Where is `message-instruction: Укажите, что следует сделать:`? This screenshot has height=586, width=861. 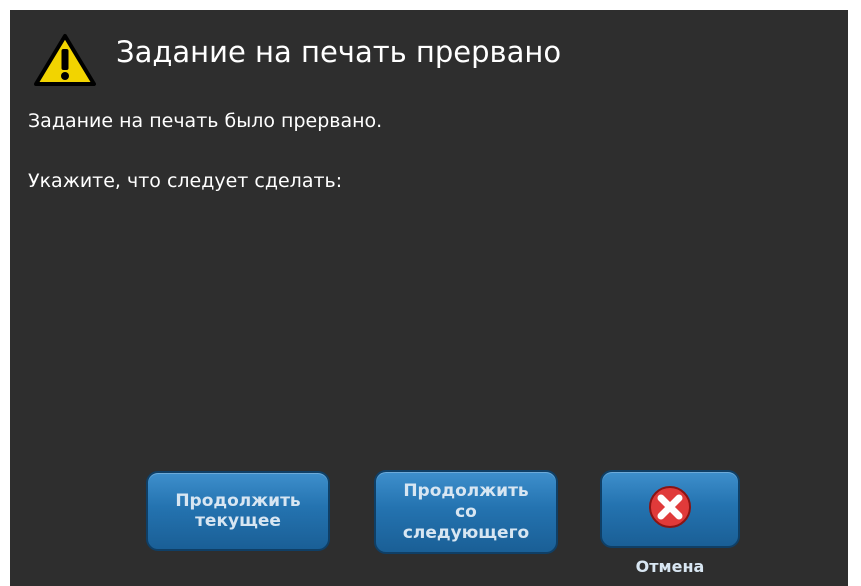
message-instruction: Укажите, что следует сделать: is located at coordinates (185, 181).